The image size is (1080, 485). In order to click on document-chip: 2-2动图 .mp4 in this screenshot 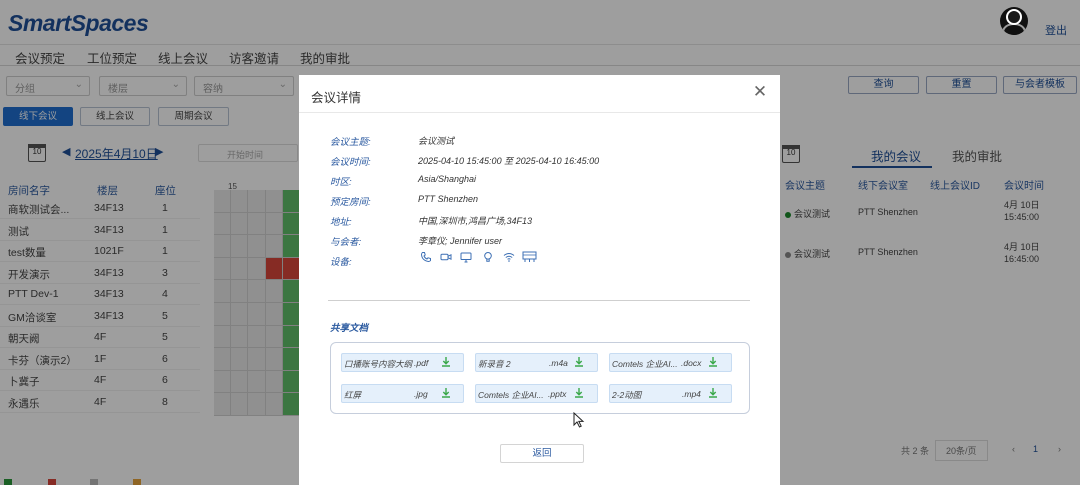, I will do `click(670, 393)`.